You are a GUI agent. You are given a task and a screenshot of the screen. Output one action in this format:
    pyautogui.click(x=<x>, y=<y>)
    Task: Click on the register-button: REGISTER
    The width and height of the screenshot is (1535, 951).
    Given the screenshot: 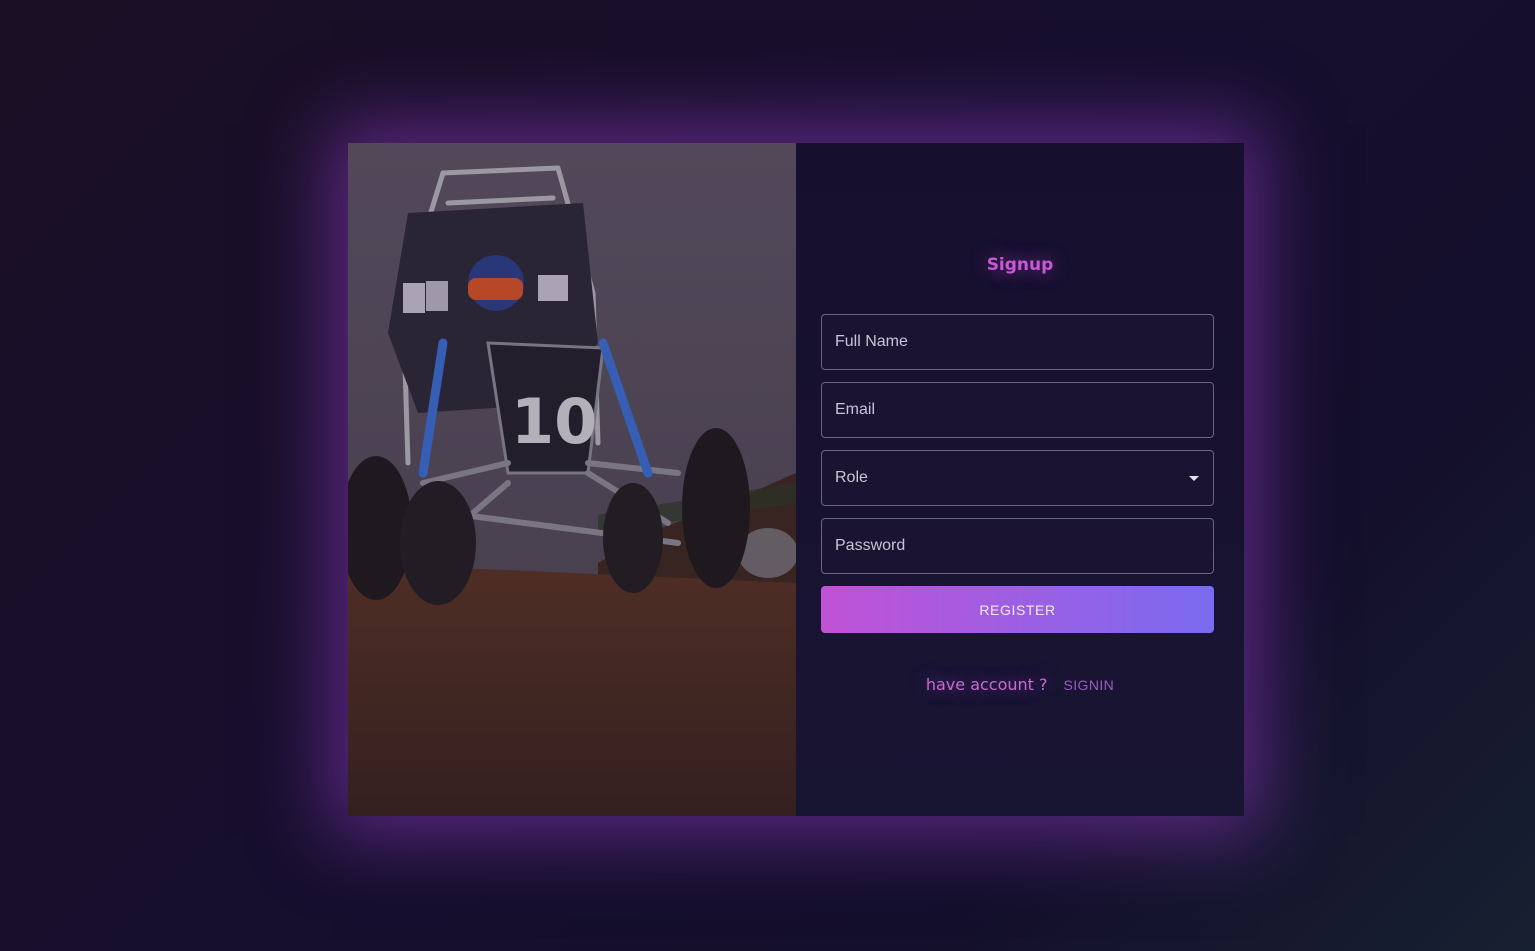 What is the action you would take?
    pyautogui.click(x=1017, y=609)
    